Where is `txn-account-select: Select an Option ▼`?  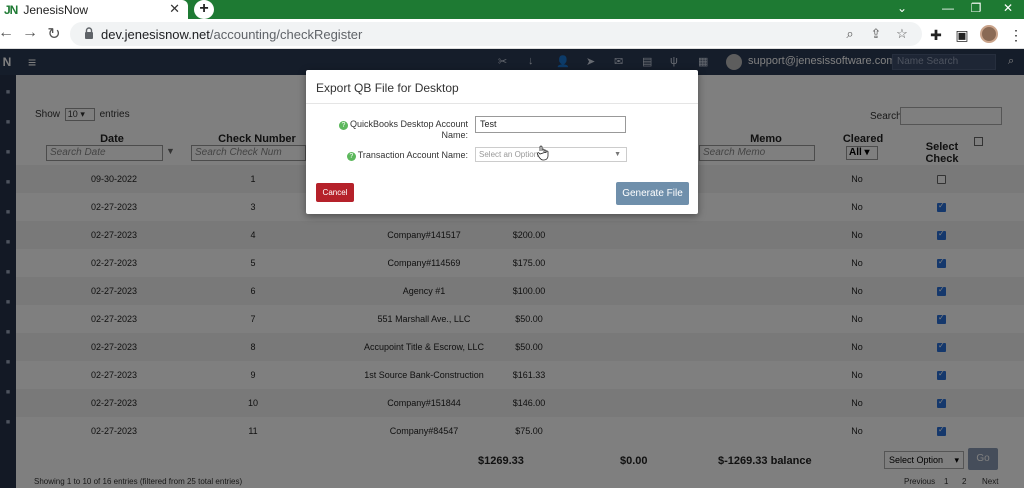 txn-account-select: Select an Option ▼ is located at coordinates (551, 154).